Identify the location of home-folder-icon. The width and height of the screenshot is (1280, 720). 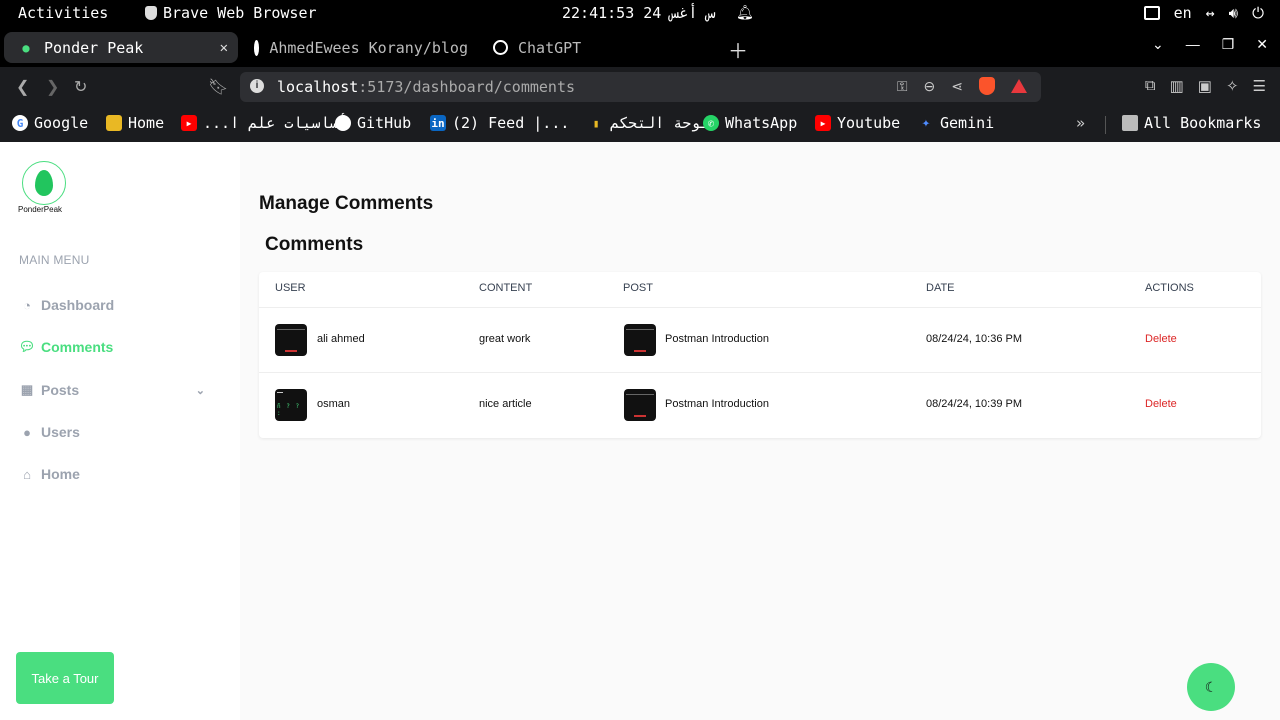
(114, 123).